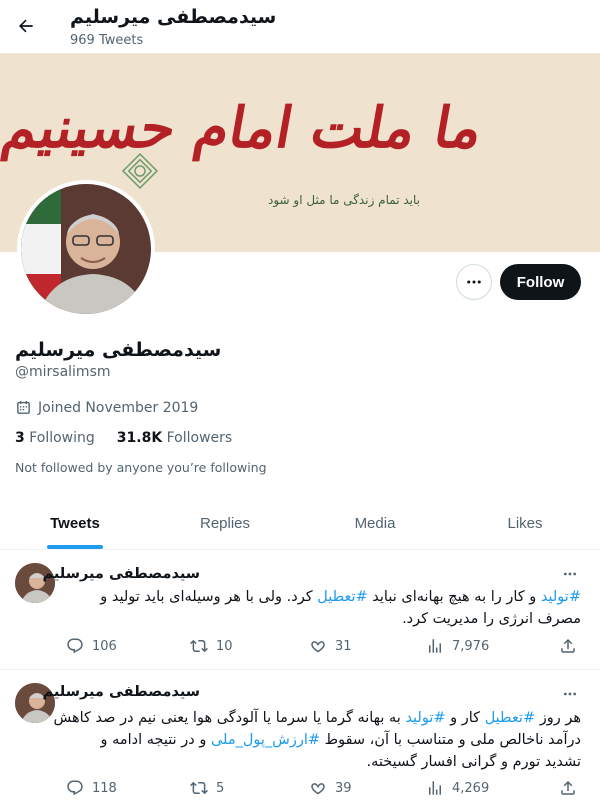 The image size is (600, 810). I want to click on back-button, so click(26, 26).